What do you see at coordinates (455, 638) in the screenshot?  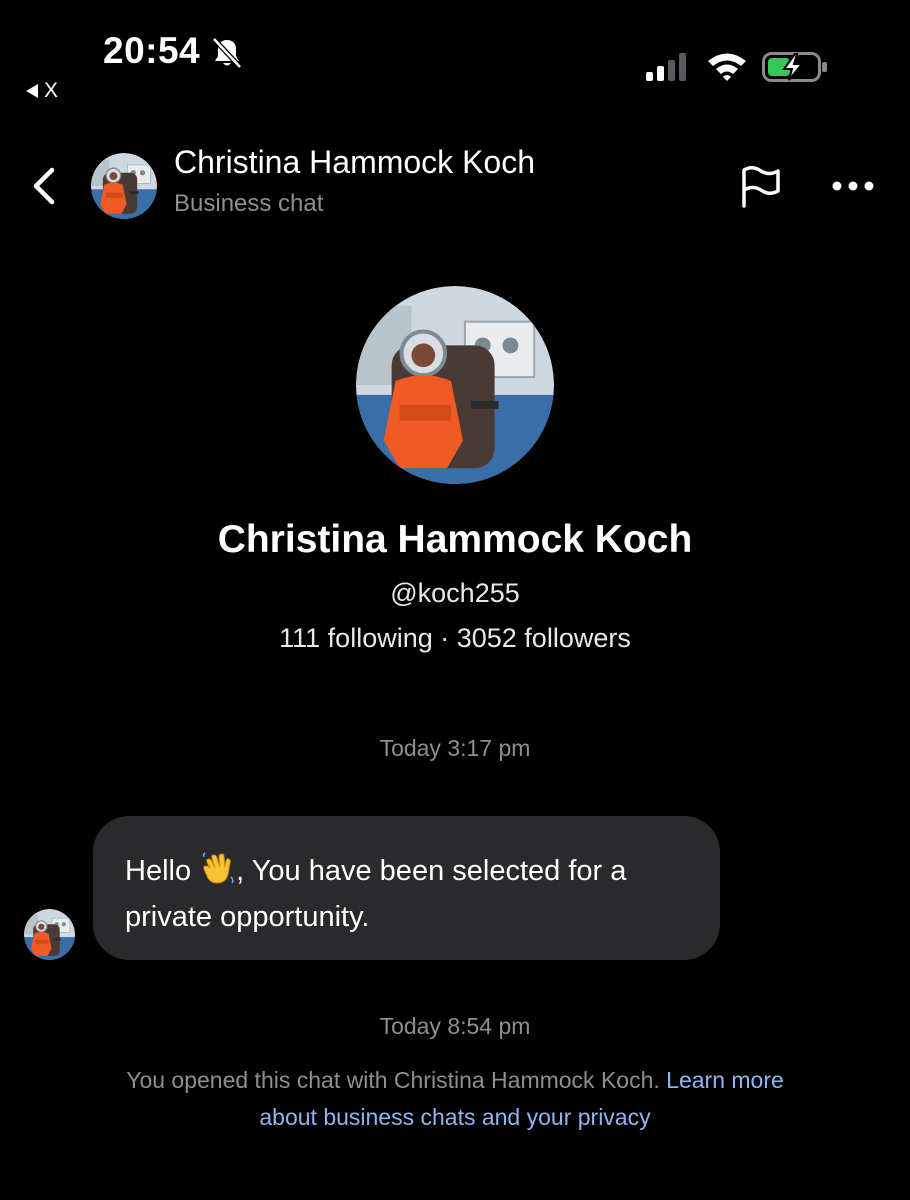 I see `profile-stats: 111 following · 3052 followers` at bounding box center [455, 638].